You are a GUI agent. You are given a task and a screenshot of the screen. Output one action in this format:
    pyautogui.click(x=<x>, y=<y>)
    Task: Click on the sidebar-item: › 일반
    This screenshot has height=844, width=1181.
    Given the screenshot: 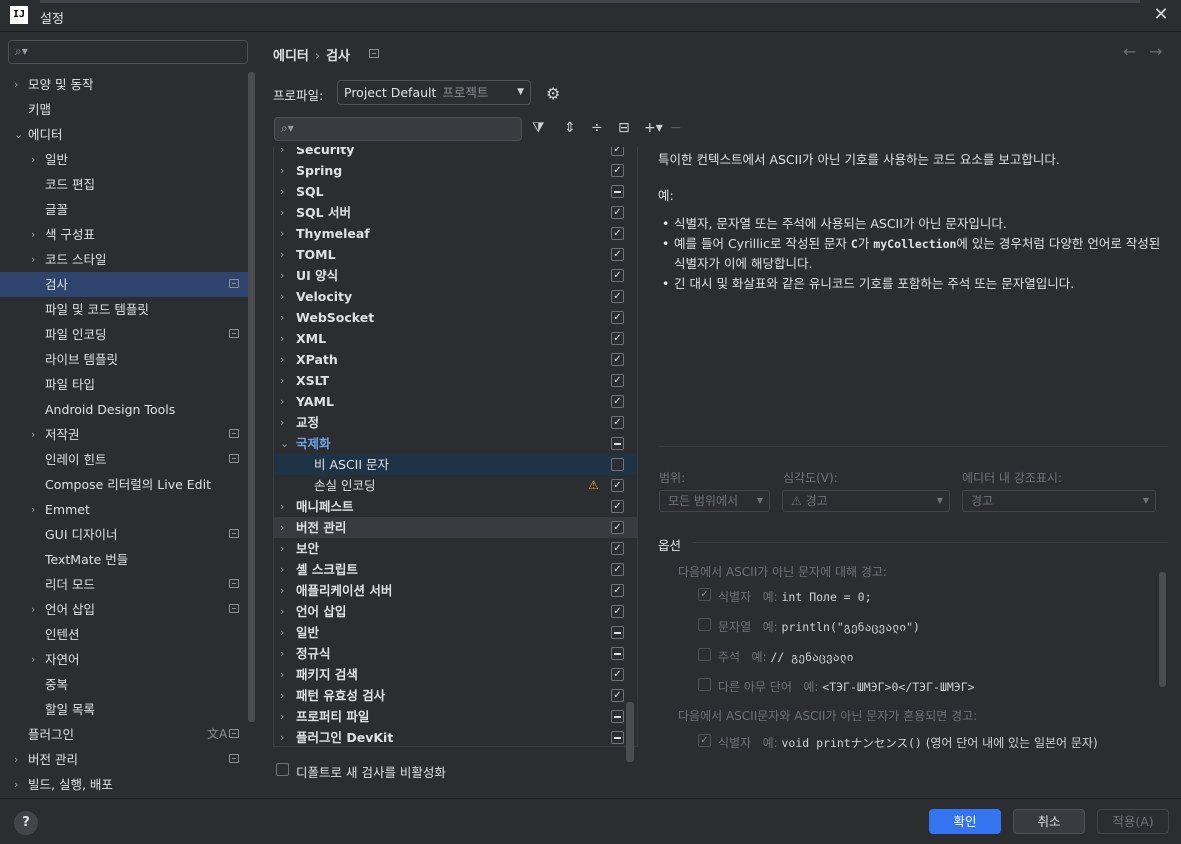 What is the action you would take?
    pyautogui.click(x=124, y=159)
    